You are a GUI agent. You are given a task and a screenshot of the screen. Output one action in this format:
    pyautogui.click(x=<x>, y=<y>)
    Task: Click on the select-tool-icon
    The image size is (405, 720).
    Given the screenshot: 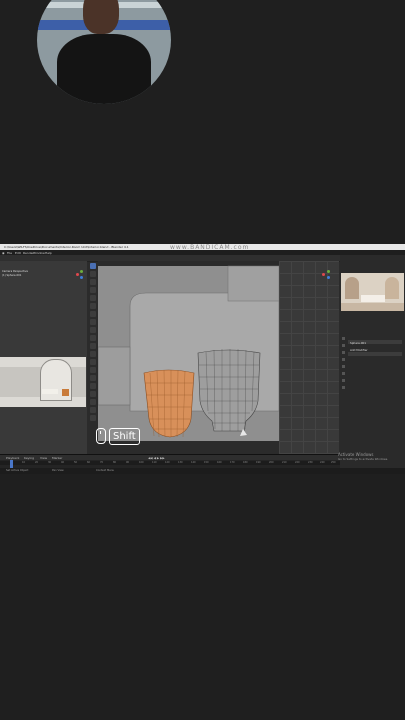 What is the action you would take?
    pyautogui.click(x=93, y=266)
    